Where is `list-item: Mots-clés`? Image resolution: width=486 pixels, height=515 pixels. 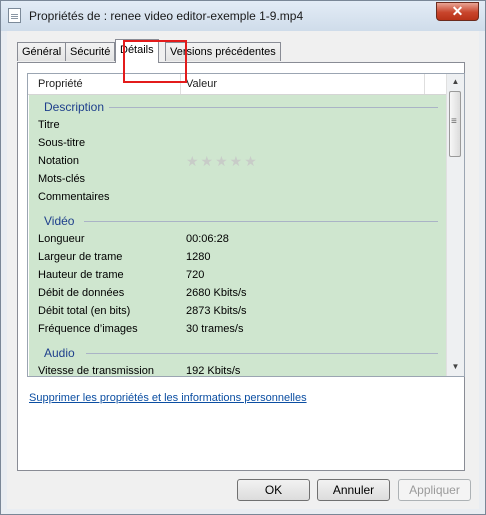
list-item: Mots-clés is located at coordinates (237, 180).